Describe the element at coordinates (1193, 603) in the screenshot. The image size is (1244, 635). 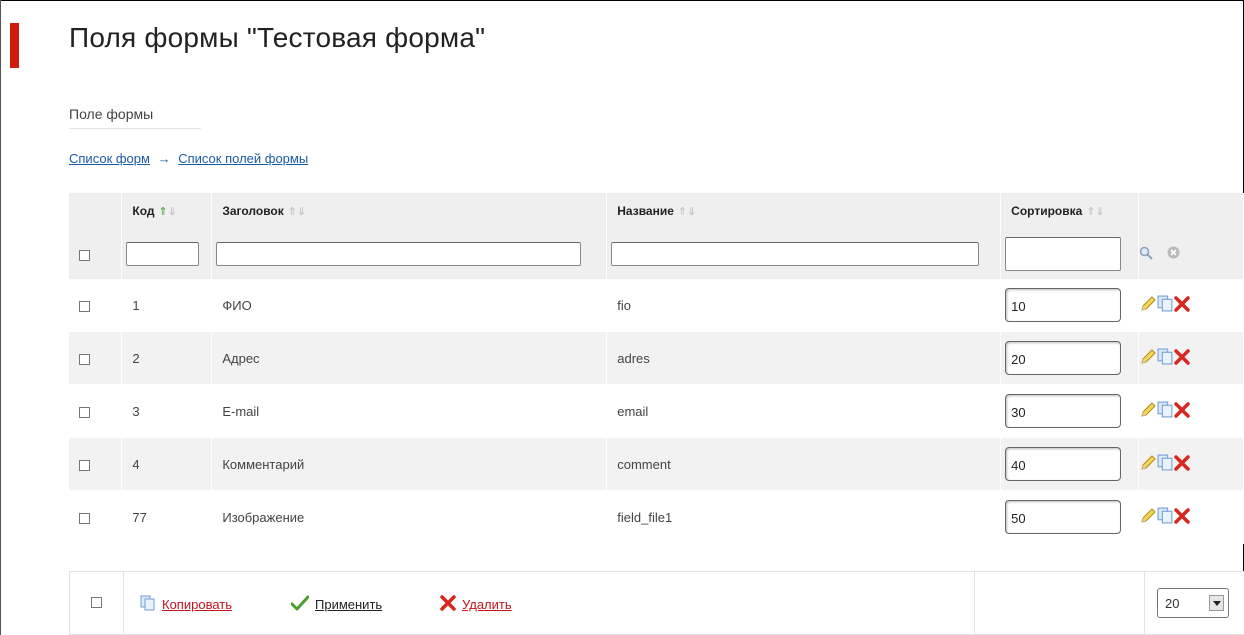
I see `per-page-select: 20` at that location.